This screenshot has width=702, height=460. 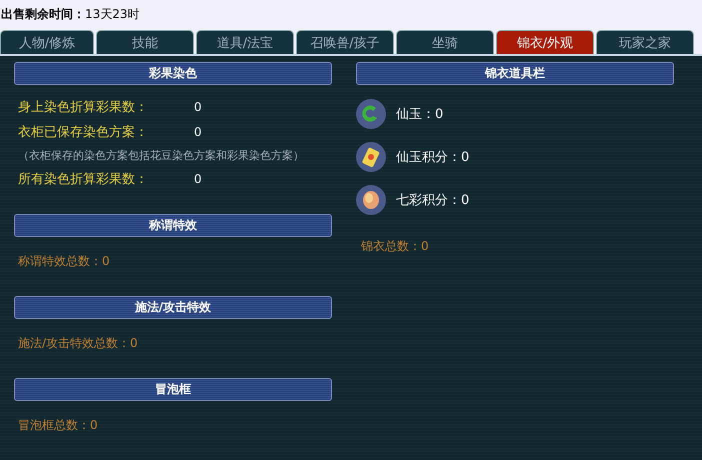 I want to click on section-header: 锦衣道具栏, so click(x=515, y=73).